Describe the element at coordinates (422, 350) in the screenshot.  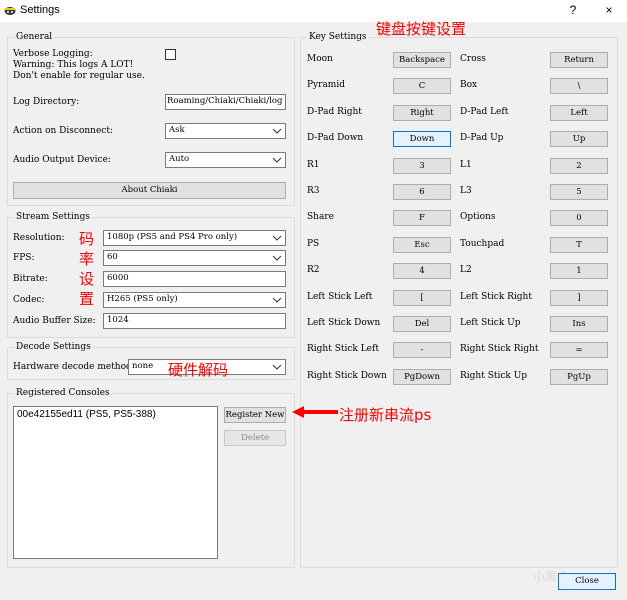
I see `key-binding-button: -` at that location.